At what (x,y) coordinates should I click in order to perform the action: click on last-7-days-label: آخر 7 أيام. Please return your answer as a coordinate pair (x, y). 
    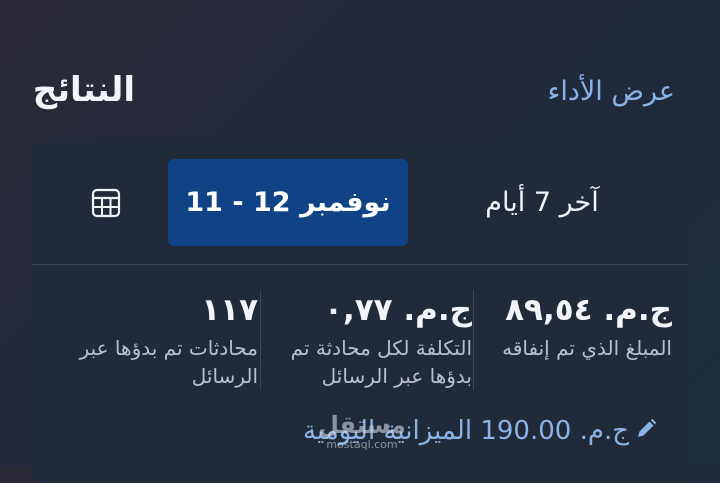
    Looking at the image, I should click on (542, 202).